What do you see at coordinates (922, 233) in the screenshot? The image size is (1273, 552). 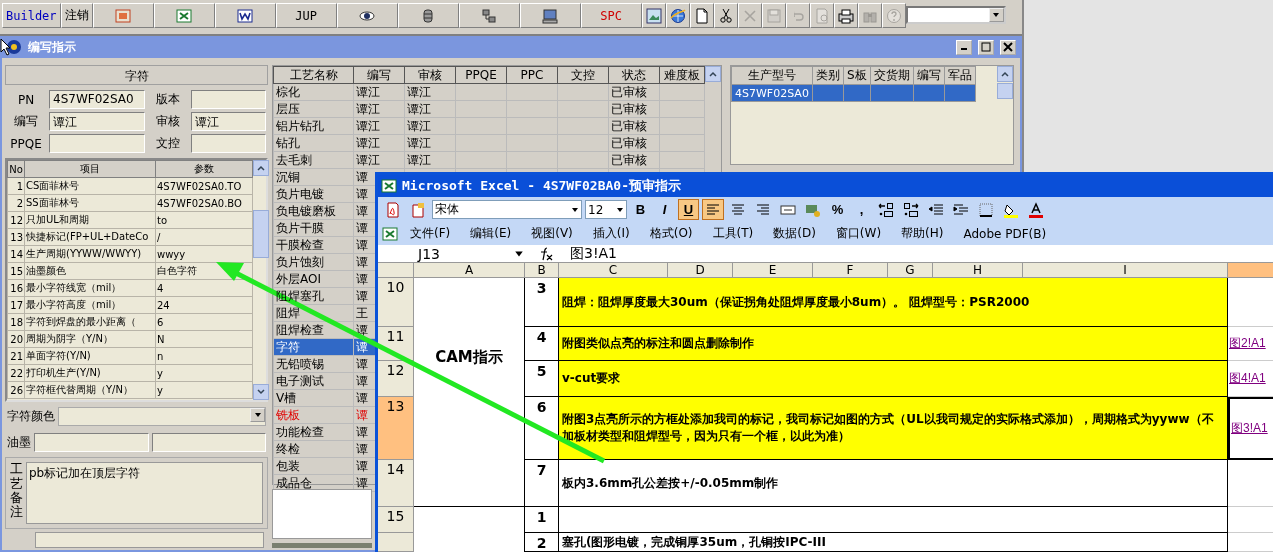 I see `menu-item: 帮助(H)` at bounding box center [922, 233].